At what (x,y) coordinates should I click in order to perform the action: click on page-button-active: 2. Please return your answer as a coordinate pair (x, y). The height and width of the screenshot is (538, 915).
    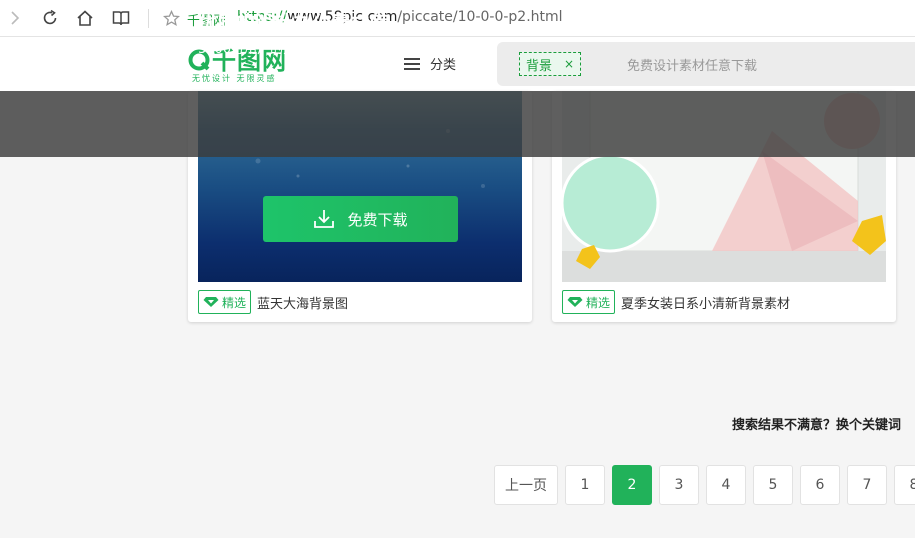
    Looking at the image, I should click on (632, 485).